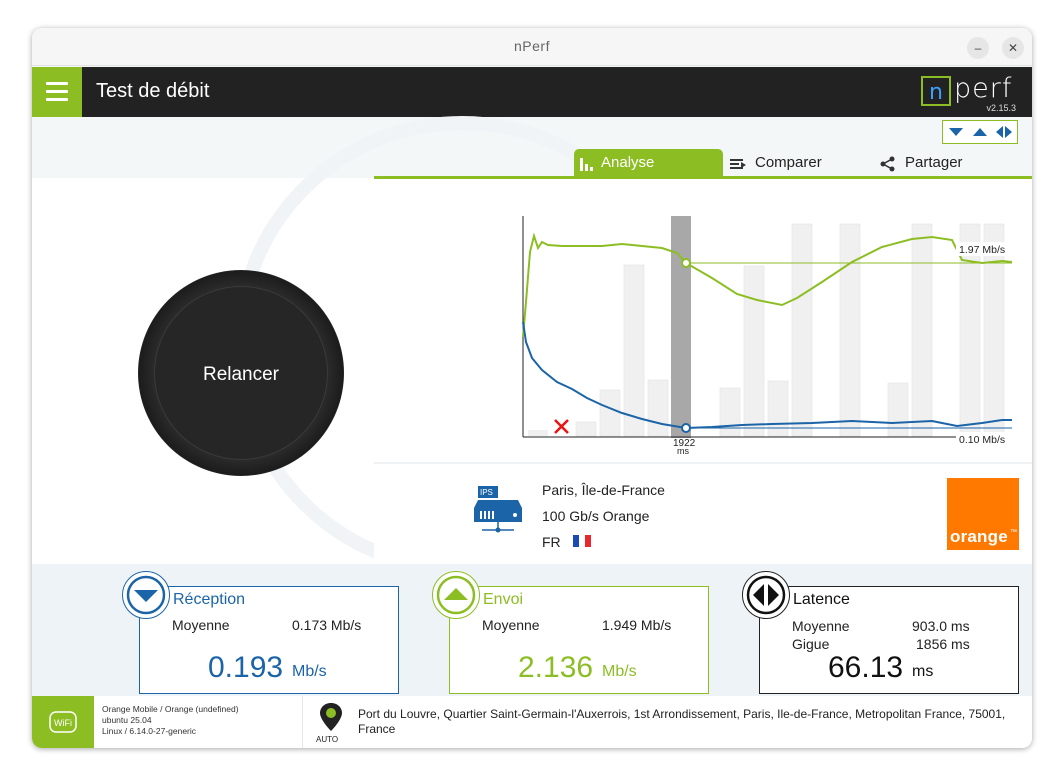 Image resolution: width=1064 pixels, height=783 pixels. Describe the element at coordinates (983, 514) in the screenshot. I see `operator-logo: orange ™` at that location.